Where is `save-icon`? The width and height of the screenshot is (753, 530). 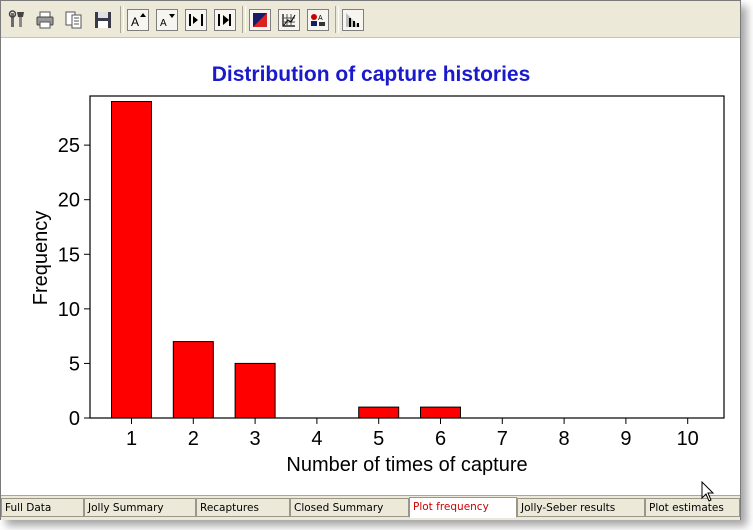
save-icon is located at coordinates (103, 20).